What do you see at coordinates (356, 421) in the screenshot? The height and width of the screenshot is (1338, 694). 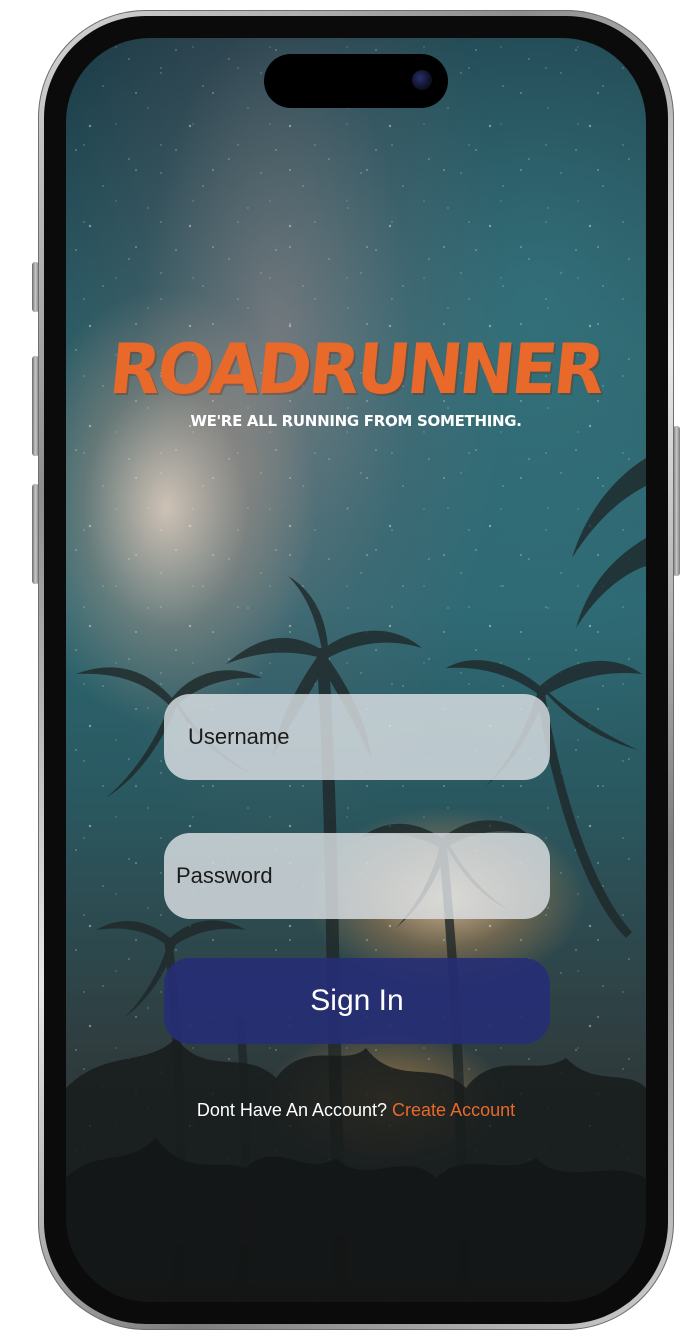 I see `app-tagline: WE'RE ALL RUNNING FROM SOMETHING.` at bounding box center [356, 421].